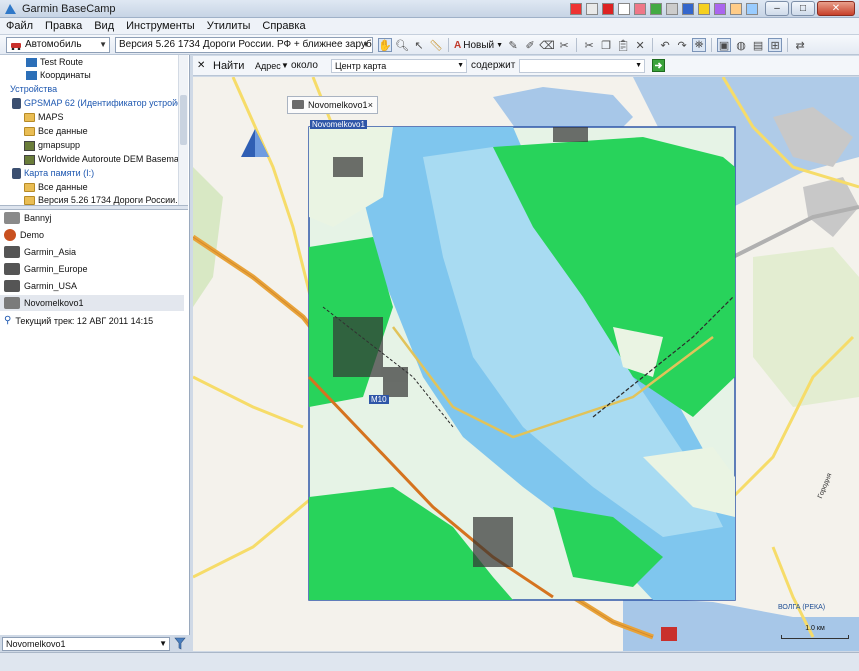  I want to click on hand-tool-icon: ✋, so click(385, 45).